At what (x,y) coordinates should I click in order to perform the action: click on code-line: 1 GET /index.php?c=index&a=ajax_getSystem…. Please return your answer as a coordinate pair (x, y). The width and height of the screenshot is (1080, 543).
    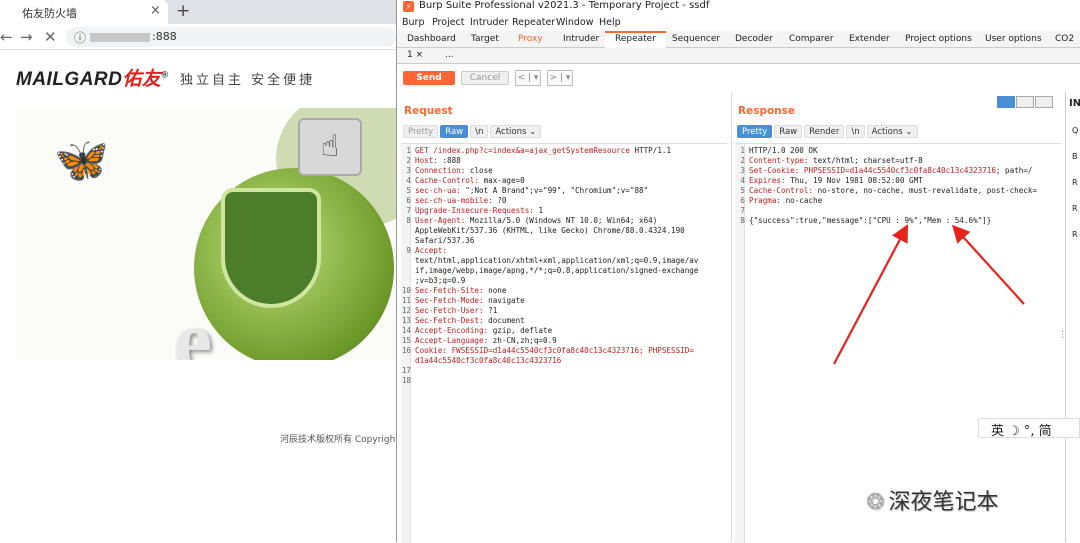
    Looking at the image, I should click on (536, 151).